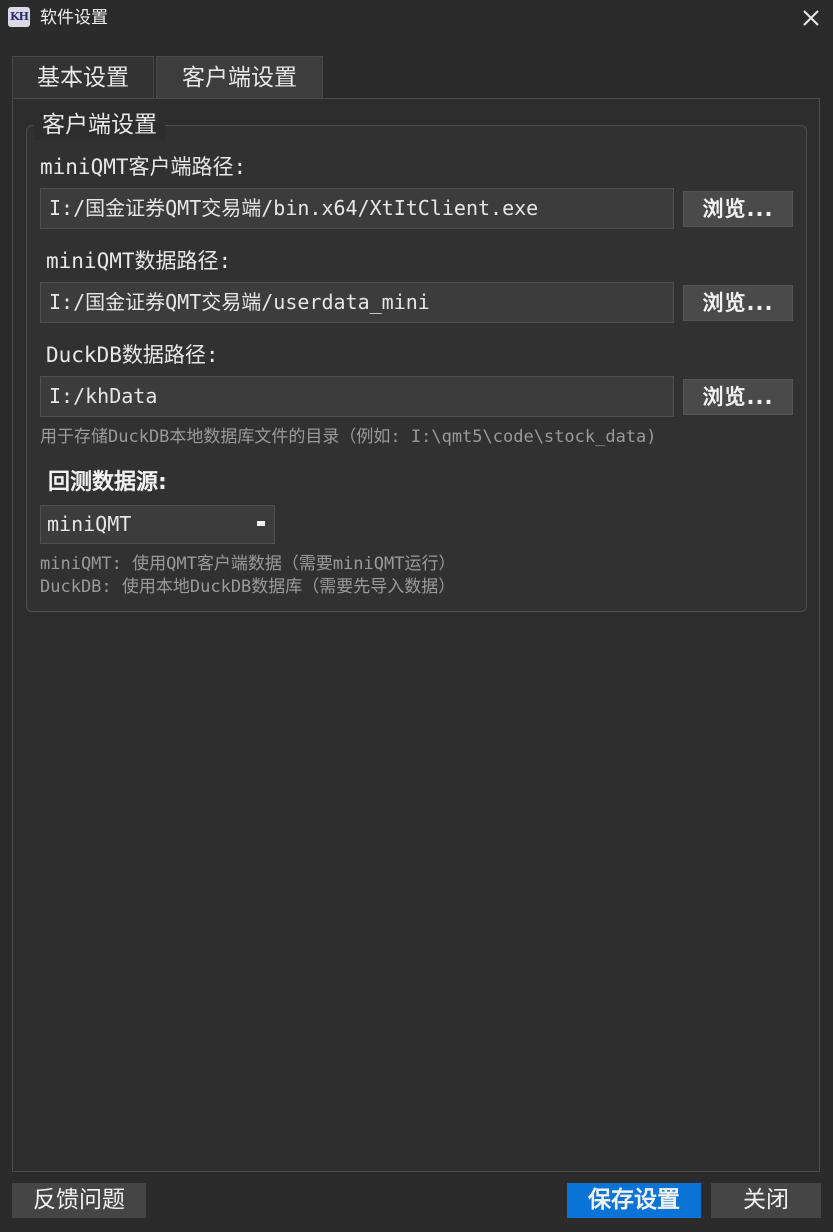  Describe the element at coordinates (357, 208) in the screenshot. I see `miniqmt-client-path-input: I:/国金证券QMT交易端/bin.x64/XtItClient.exe` at that location.